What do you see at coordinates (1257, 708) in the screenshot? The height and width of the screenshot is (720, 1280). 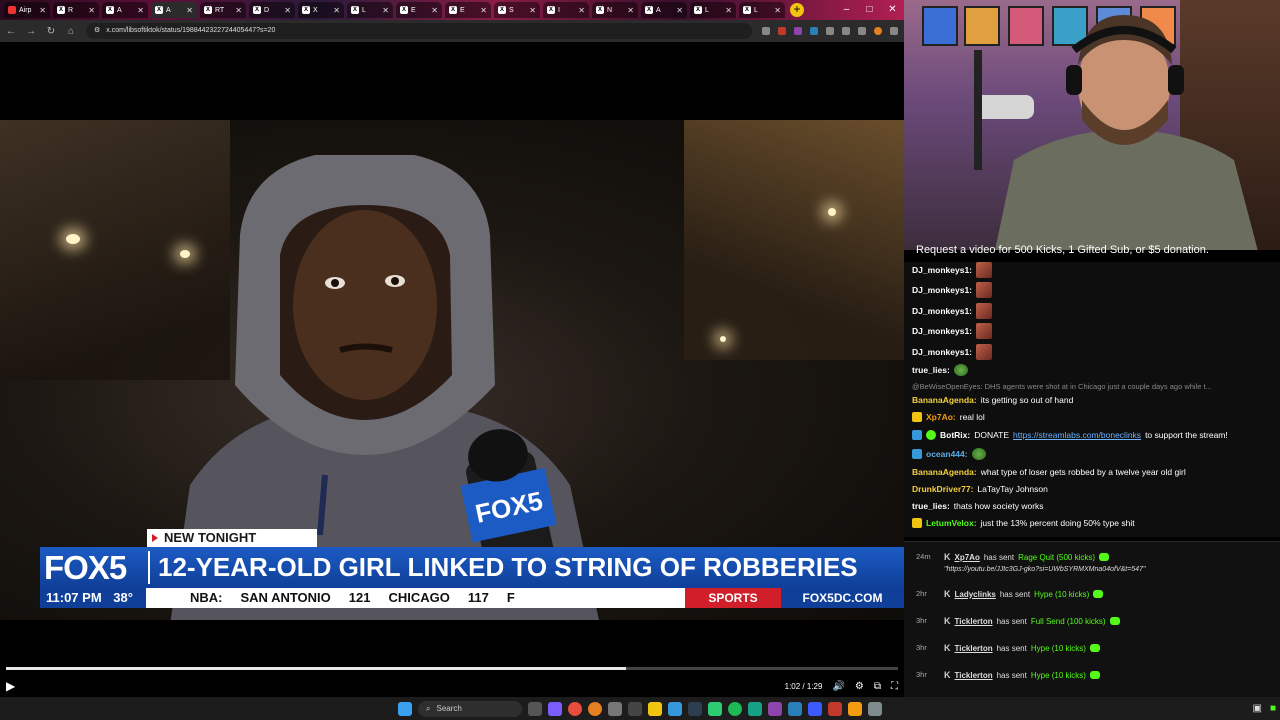 I see `tray-icon: ▣` at bounding box center [1257, 708].